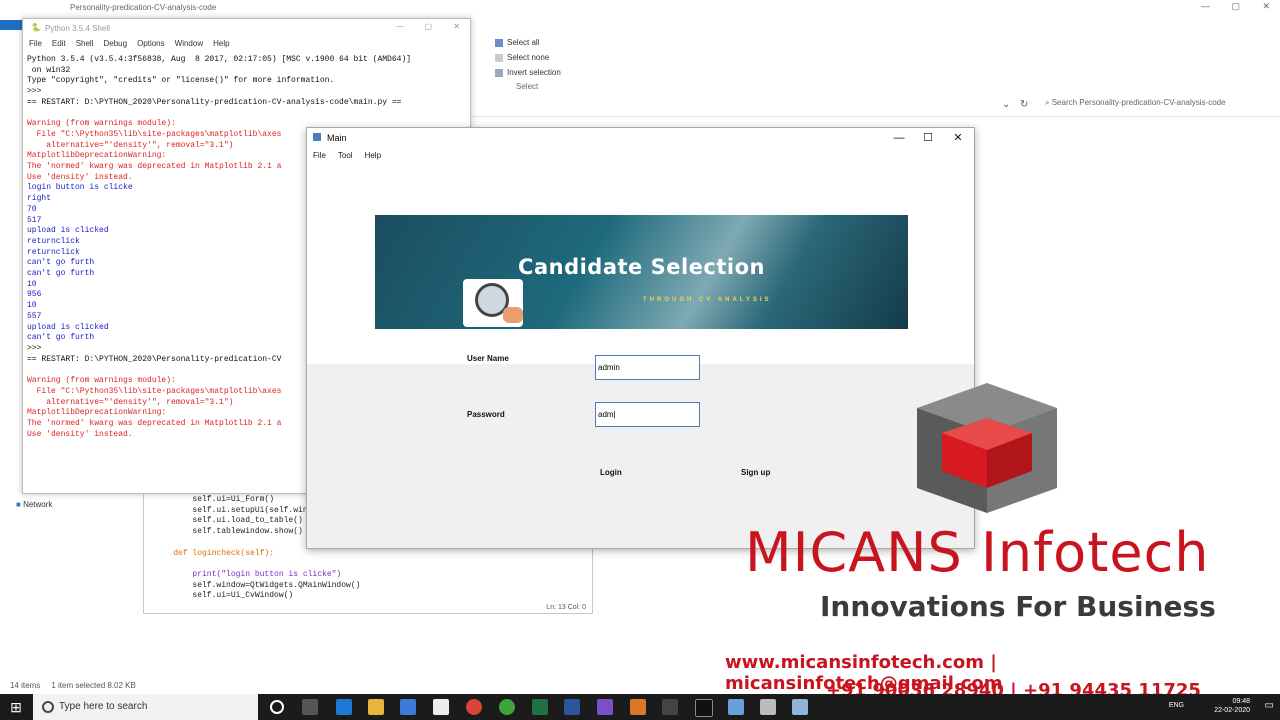 The width and height of the screenshot is (1280, 720). Describe the element at coordinates (221, 43) in the screenshot. I see `shell-menu-help: Help` at that location.